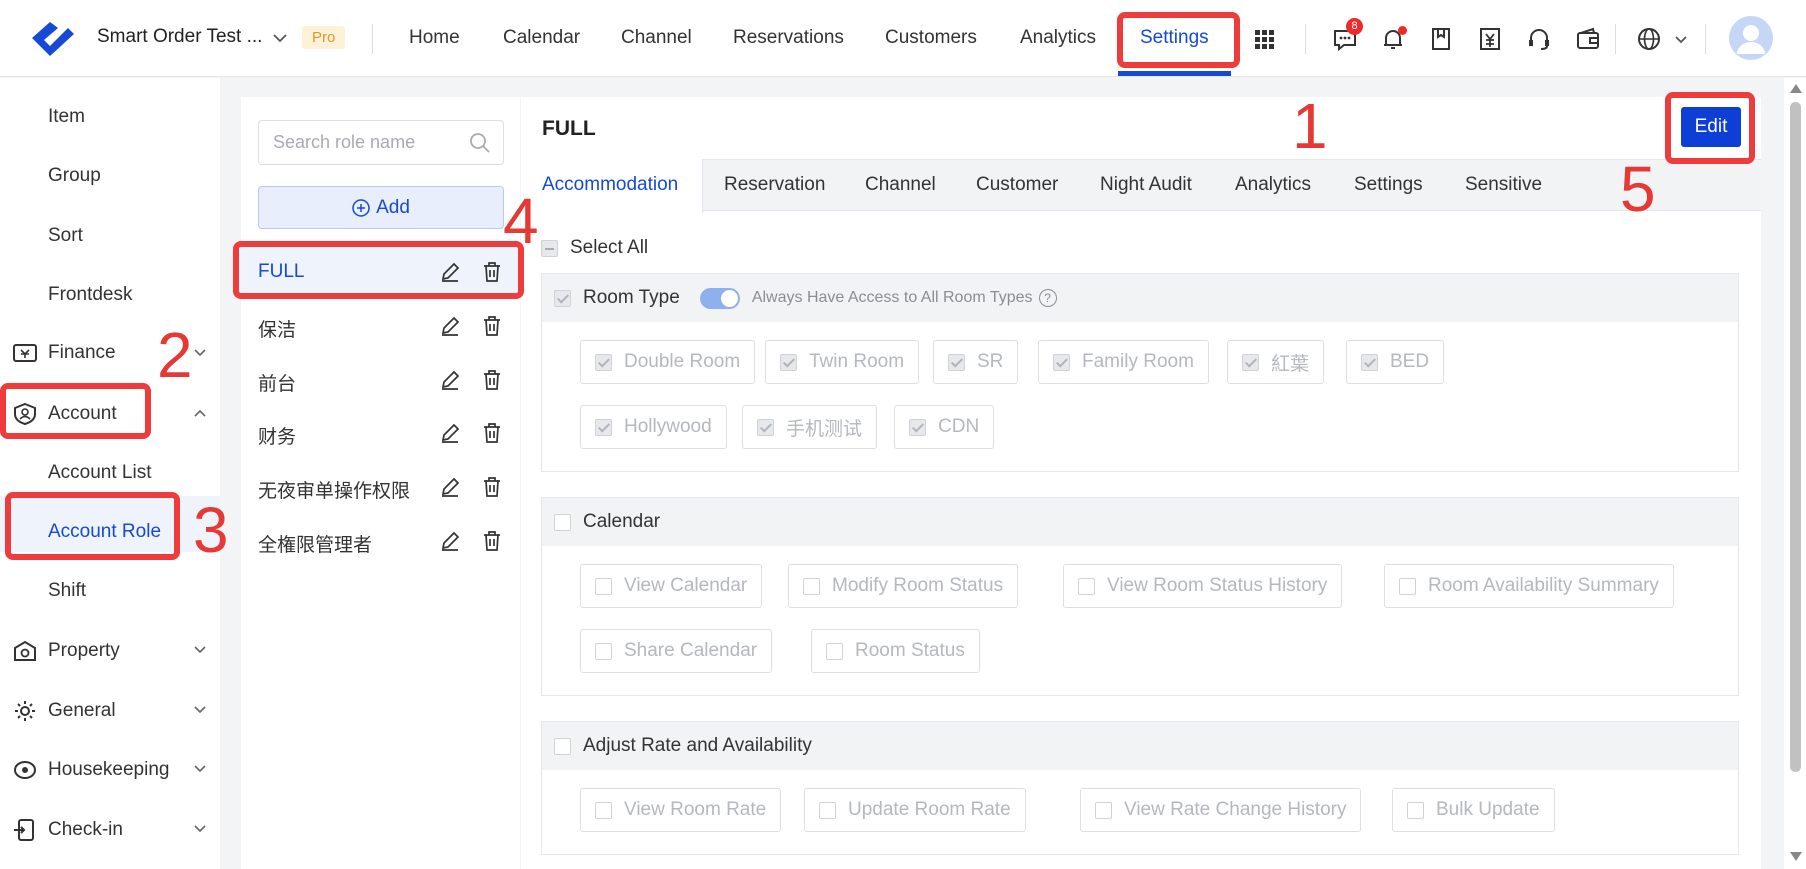 This screenshot has height=869, width=1806. What do you see at coordinates (66, 117) in the screenshot?
I see `sidebar-item-item: Item` at bounding box center [66, 117].